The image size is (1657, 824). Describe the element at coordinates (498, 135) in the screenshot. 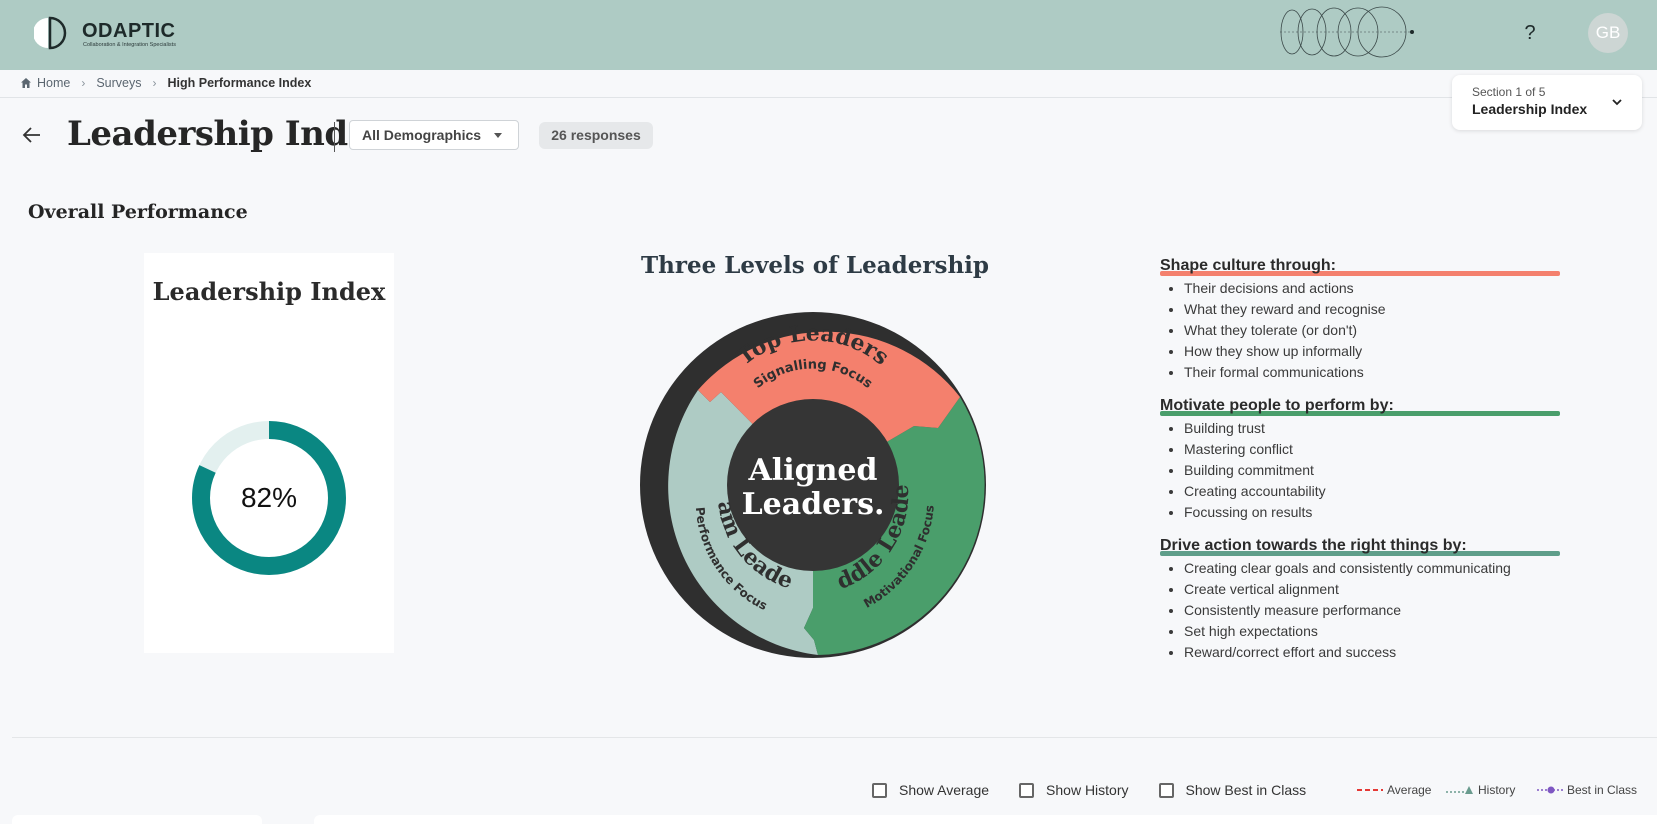

I see `caret-down-icon` at that location.